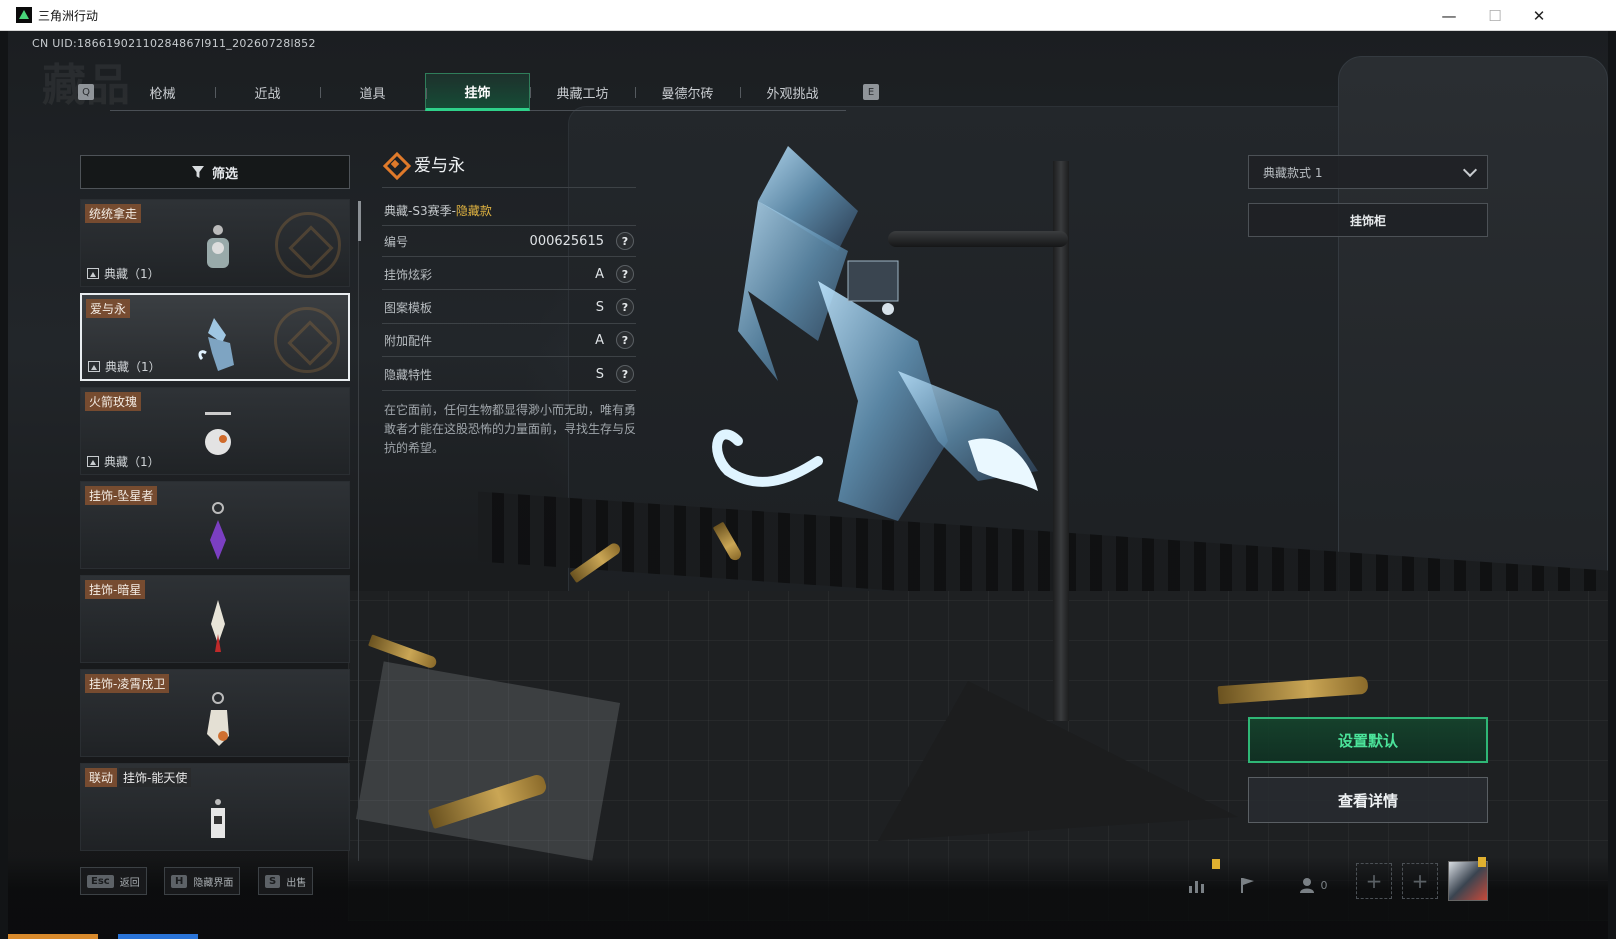  Describe the element at coordinates (1247, 885) in the screenshot. I see `flag-icon` at that location.